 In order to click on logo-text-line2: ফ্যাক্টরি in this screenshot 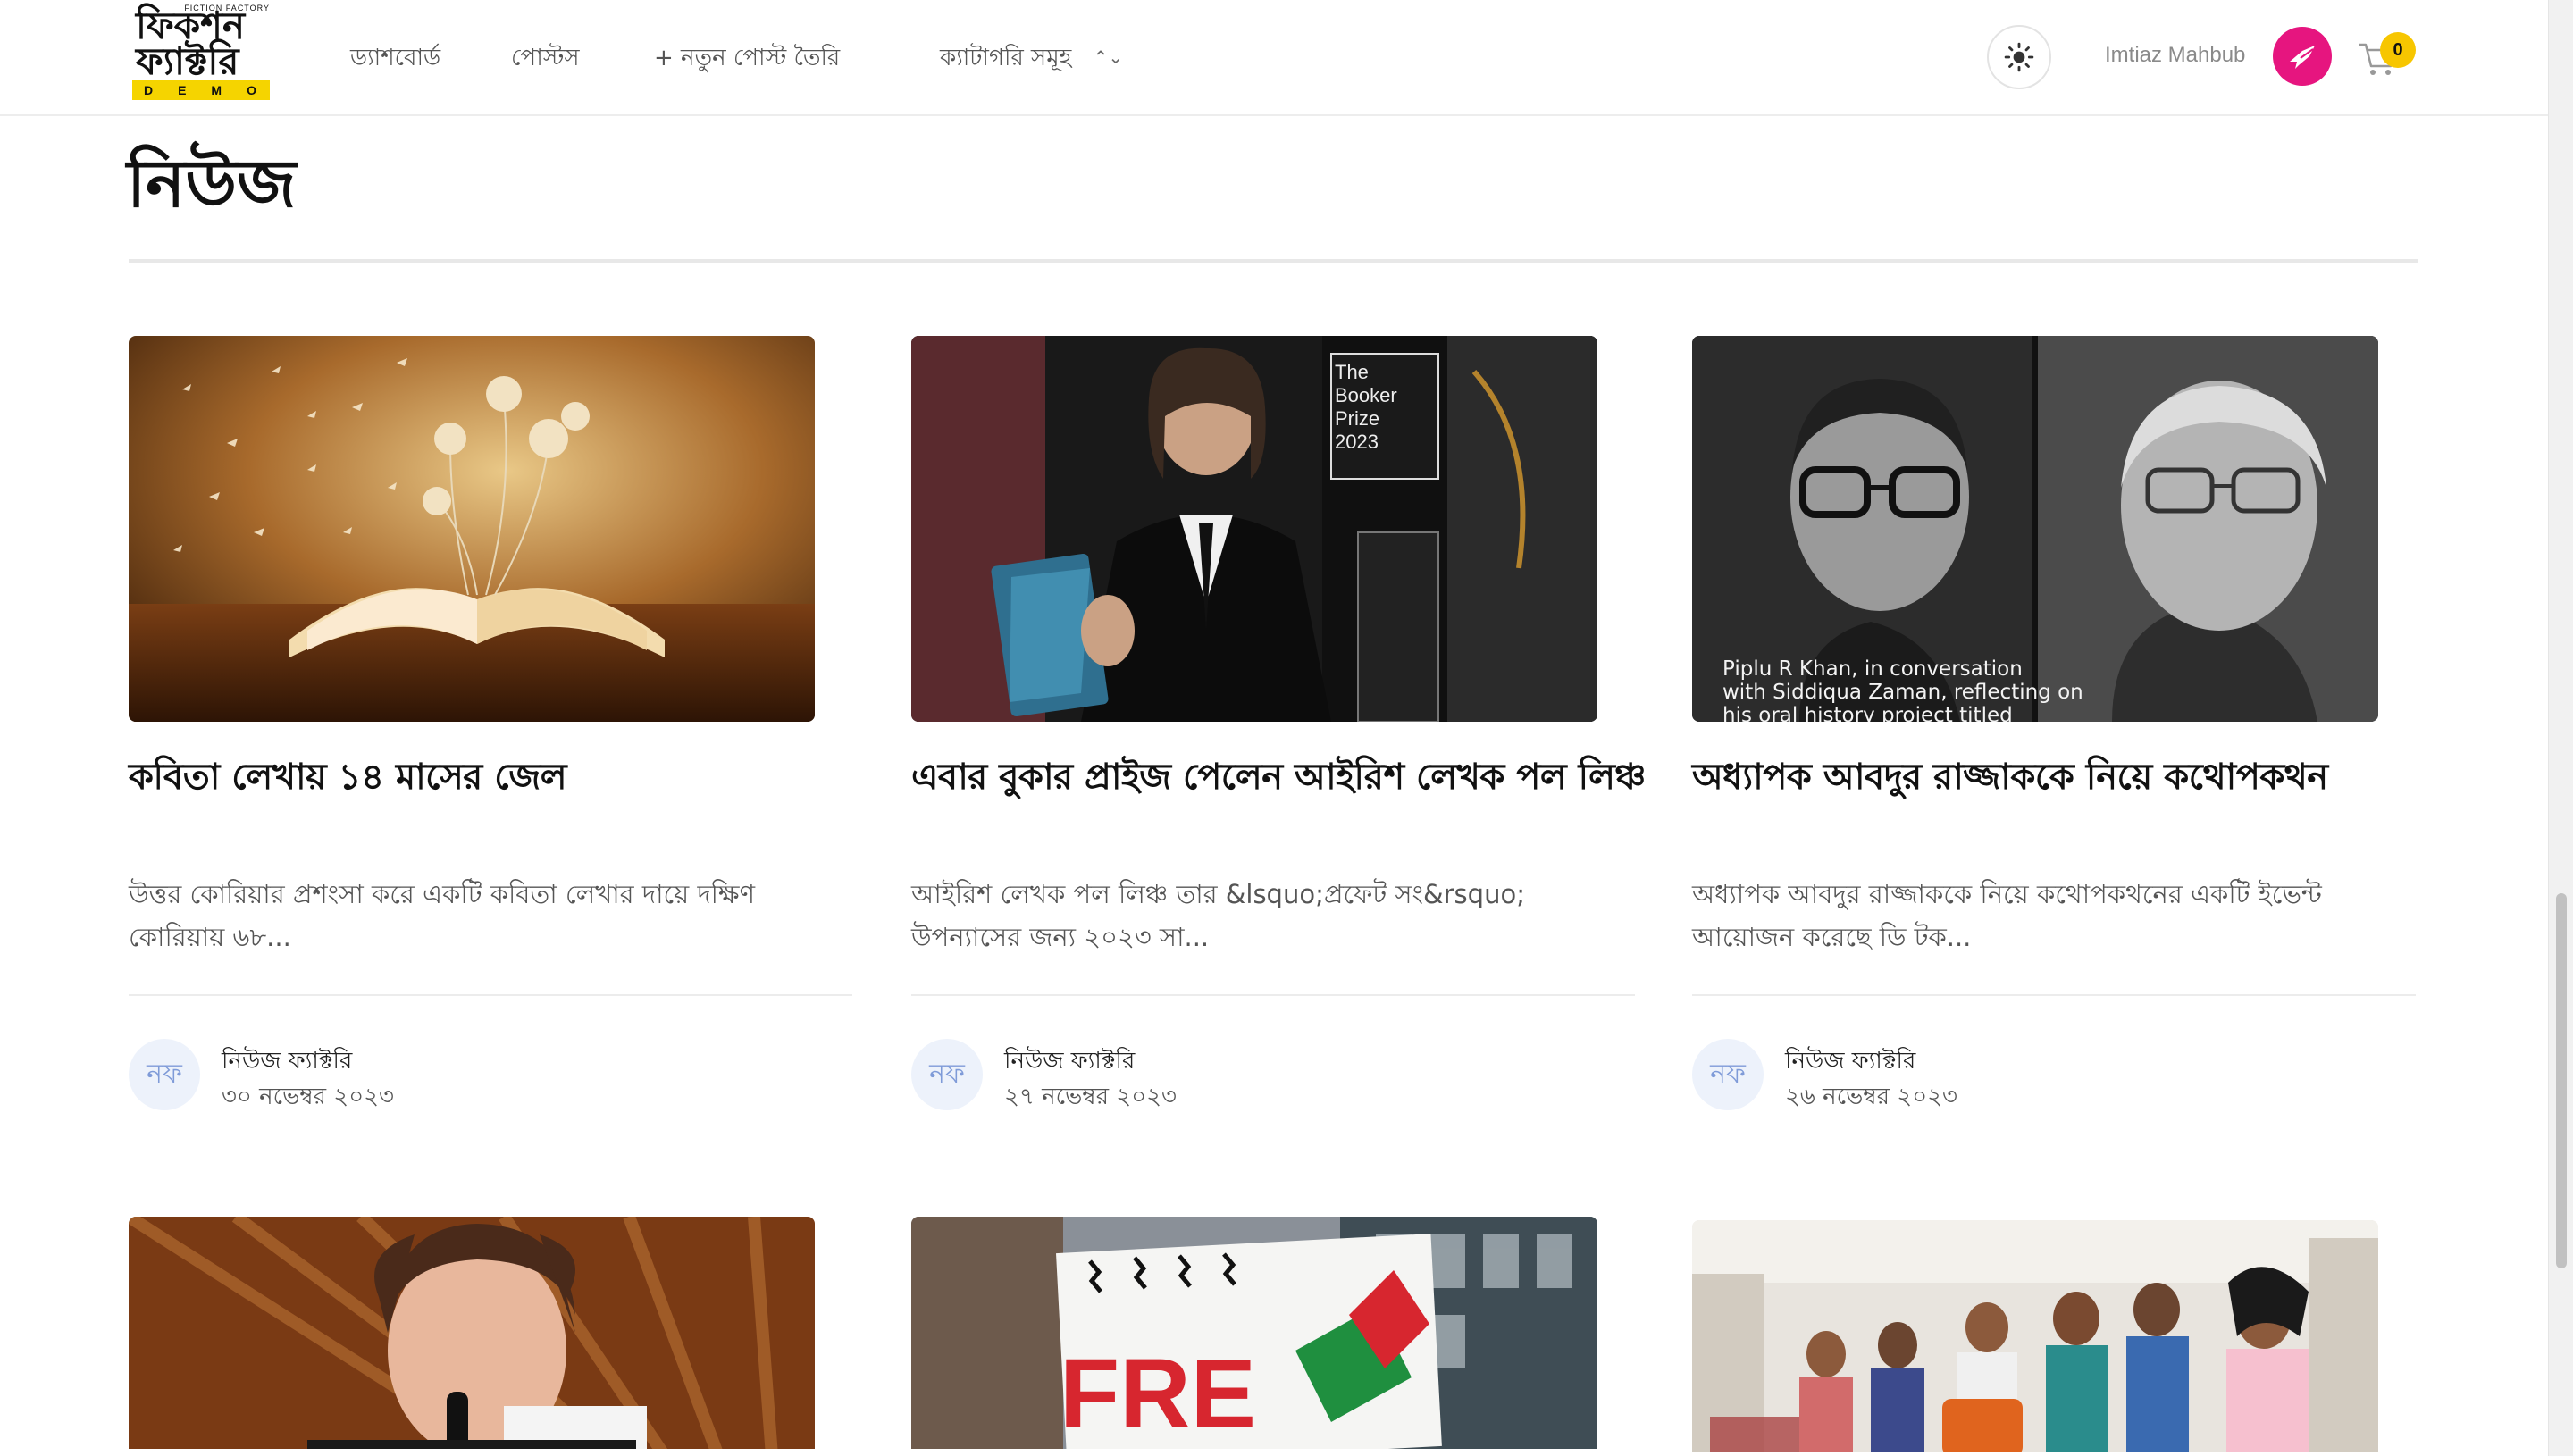, I will do `click(187, 61)`.